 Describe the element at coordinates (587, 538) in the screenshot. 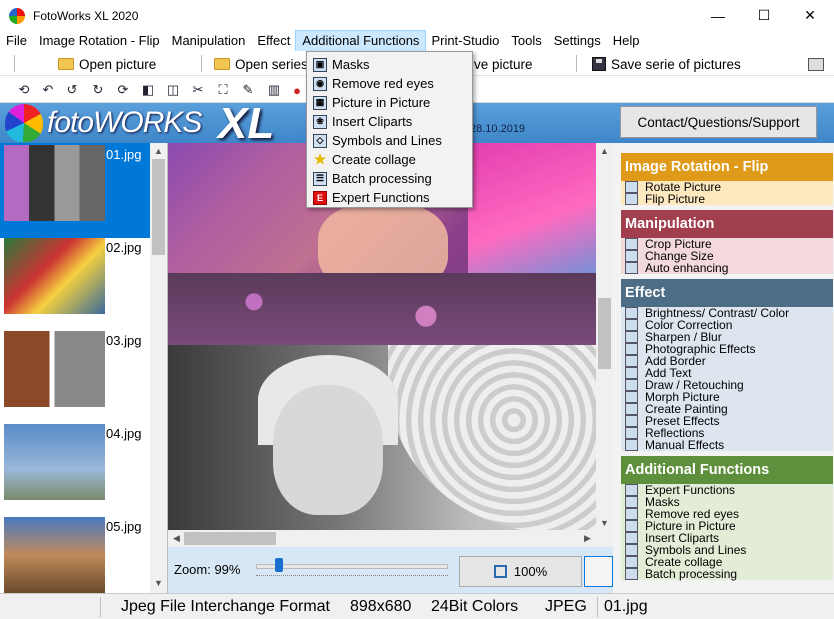

I see `scroll-right-icon: ▶` at that location.